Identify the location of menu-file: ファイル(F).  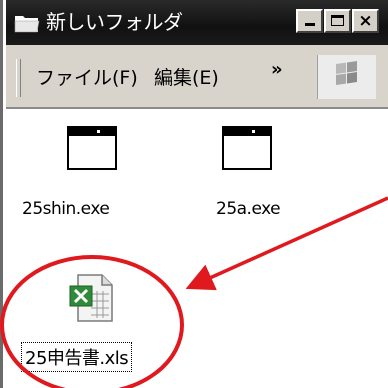
(87, 76).